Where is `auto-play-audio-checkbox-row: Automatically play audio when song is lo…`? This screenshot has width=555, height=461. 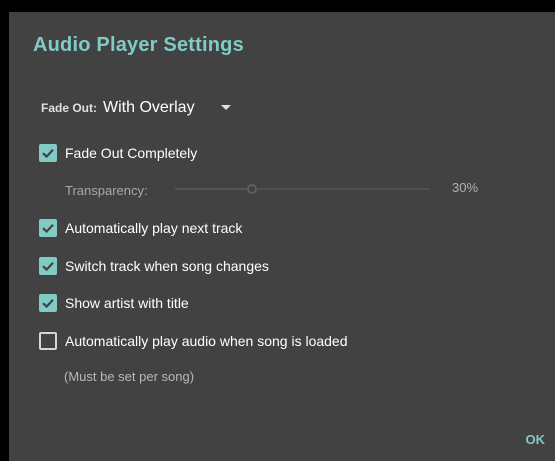
auto-play-audio-checkbox-row: Automatically play audio when song is lo… is located at coordinates (193, 341).